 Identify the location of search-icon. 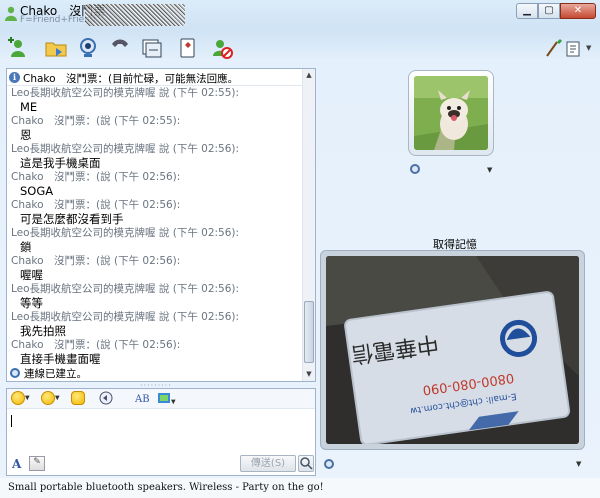
(306, 463).